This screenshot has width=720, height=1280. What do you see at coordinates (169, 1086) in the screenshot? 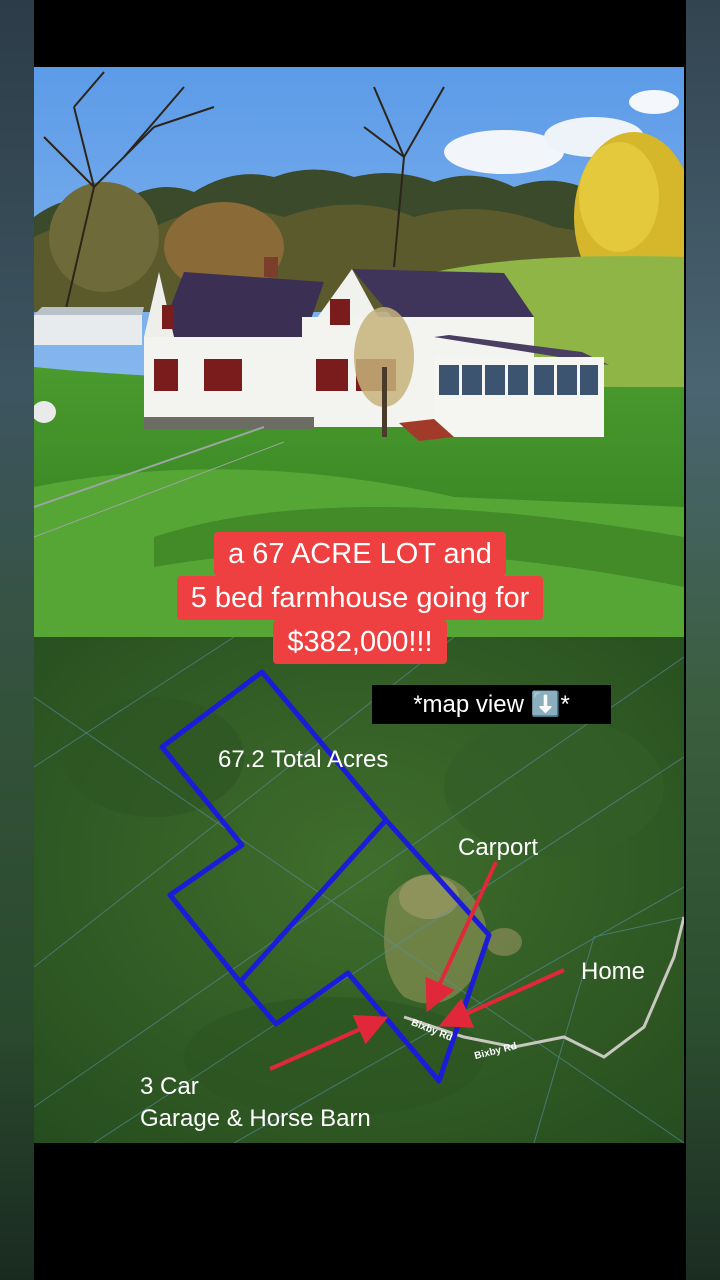
I see `garage-label-line1: 3 Car` at bounding box center [169, 1086].